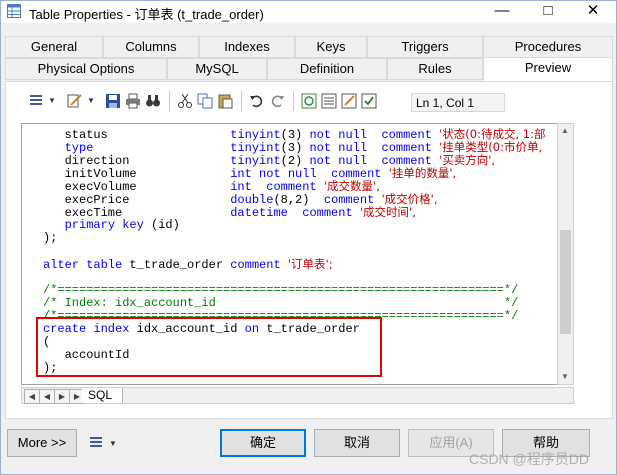 This screenshot has width=617, height=475. I want to click on code-token: initVolume, so click(137, 174).